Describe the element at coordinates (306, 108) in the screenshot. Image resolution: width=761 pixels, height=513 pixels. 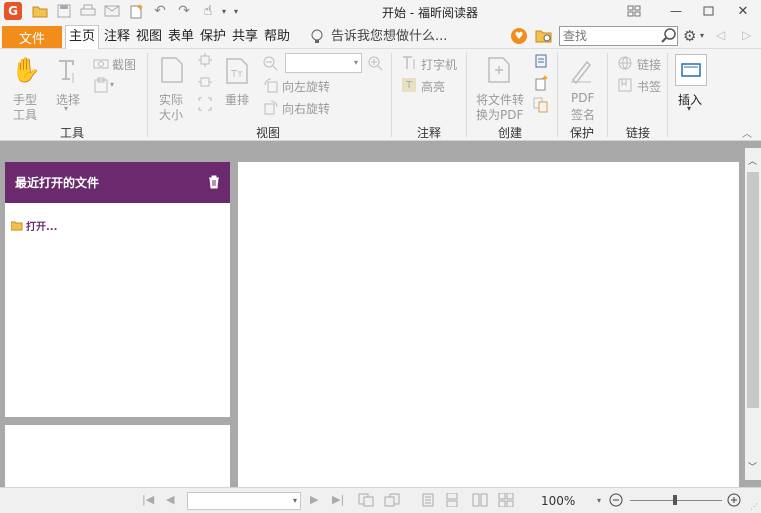
I see `rotate-right-label: 向右旋转` at that location.